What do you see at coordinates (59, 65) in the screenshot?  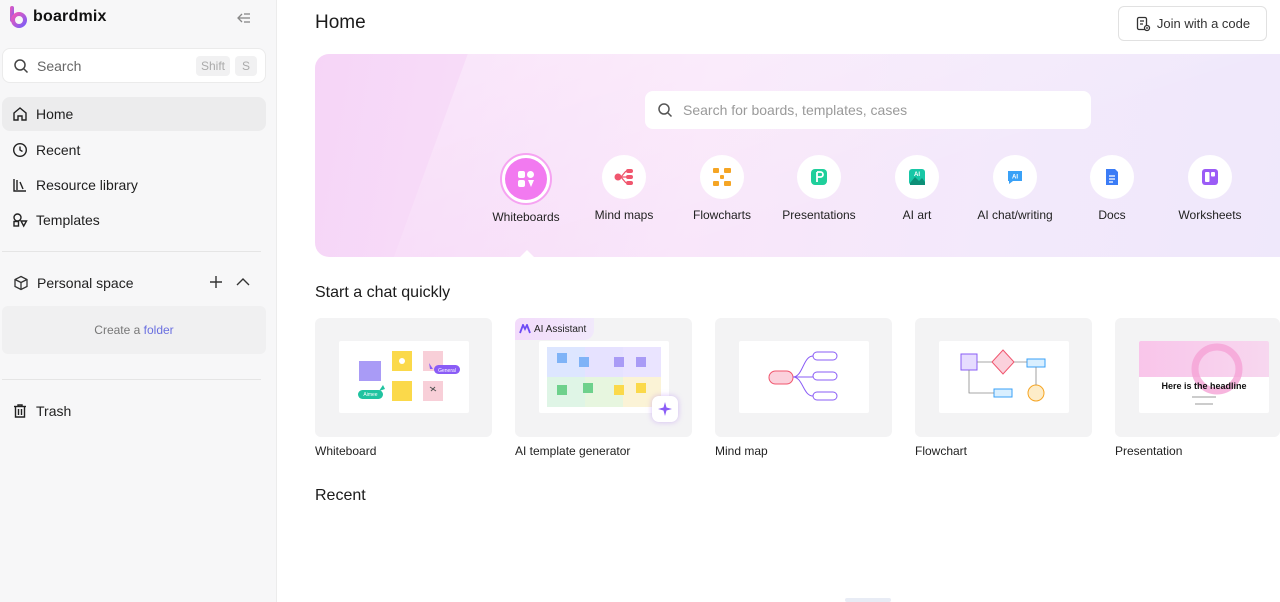 I see `search-label: Search` at bounding box center [59, 65].